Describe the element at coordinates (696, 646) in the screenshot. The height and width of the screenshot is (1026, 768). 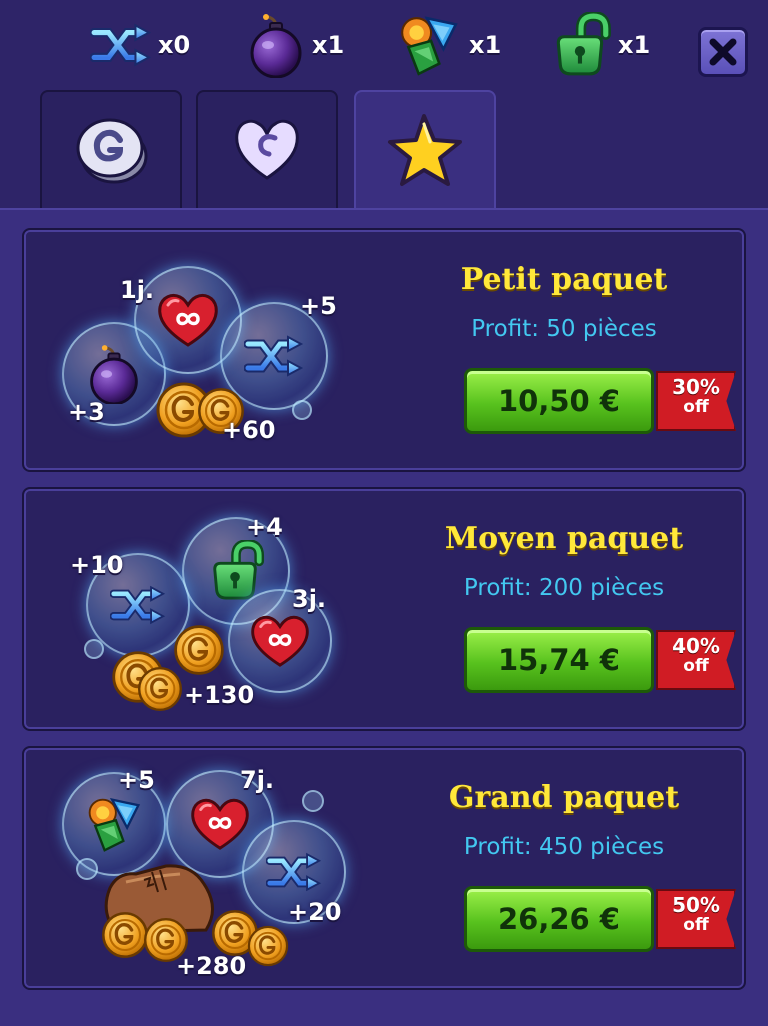
I see `discount-percent: 40%` at that location.